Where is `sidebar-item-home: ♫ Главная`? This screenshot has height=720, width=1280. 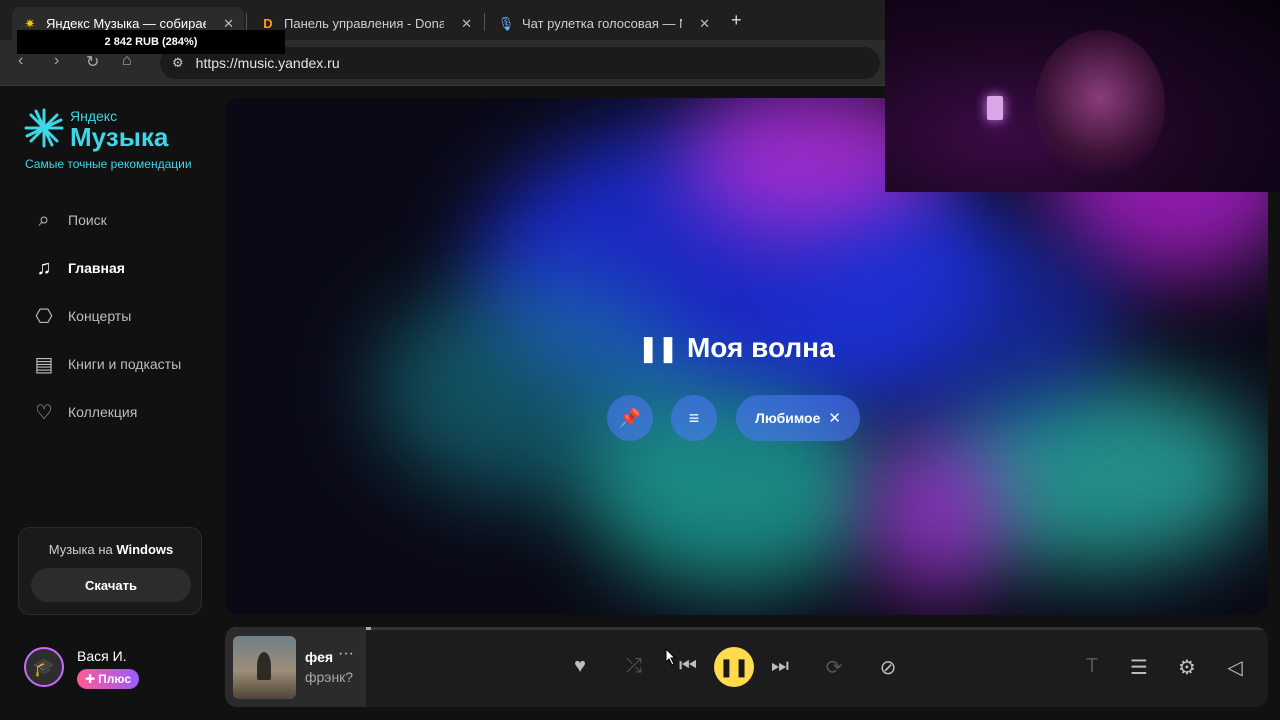 sidebar-item-home: ♫ Главная is located at coordinates (105, 268).